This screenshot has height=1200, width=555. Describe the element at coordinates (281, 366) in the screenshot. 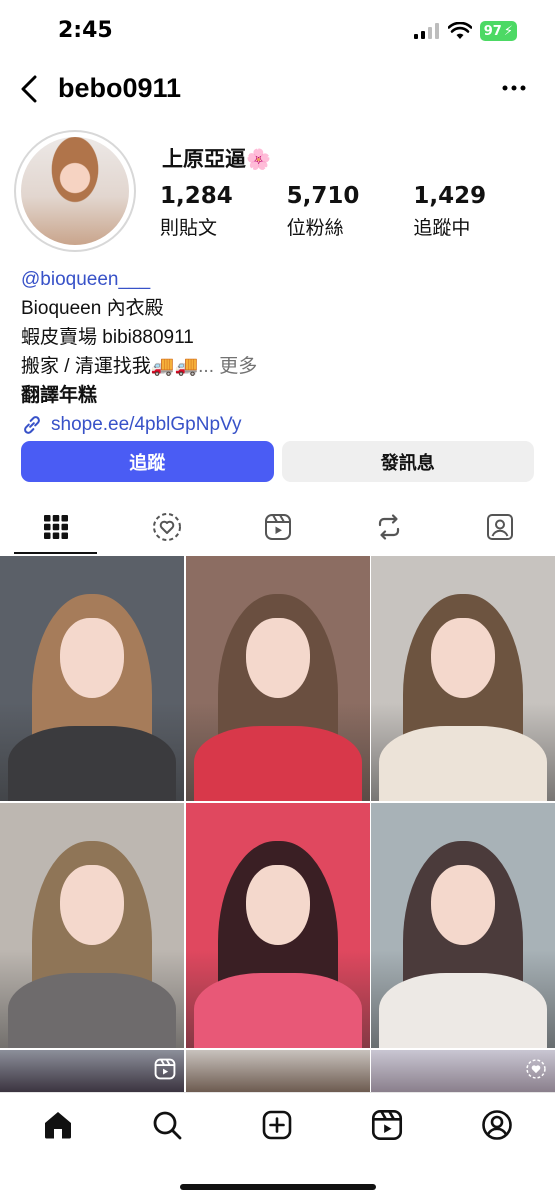

I see `bio-line-with-more: 搬家 / 清運找我🚚🚚... 更多` at that location.